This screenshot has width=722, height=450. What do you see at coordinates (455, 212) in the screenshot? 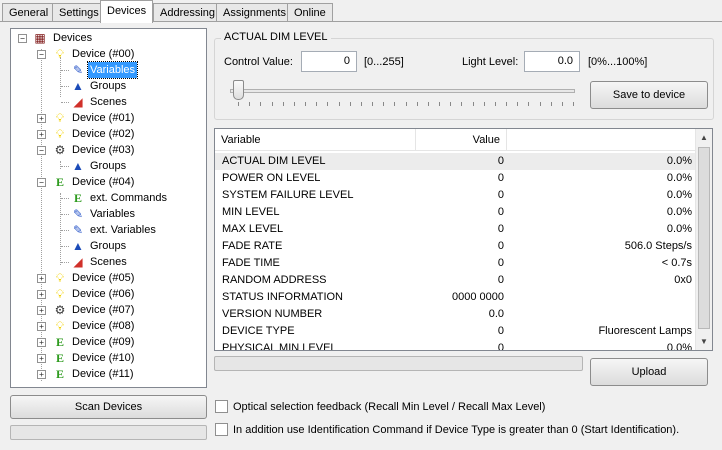
I see `table-row: MIN LEVEL 0 0.0%` at bounding box center [455, 212].